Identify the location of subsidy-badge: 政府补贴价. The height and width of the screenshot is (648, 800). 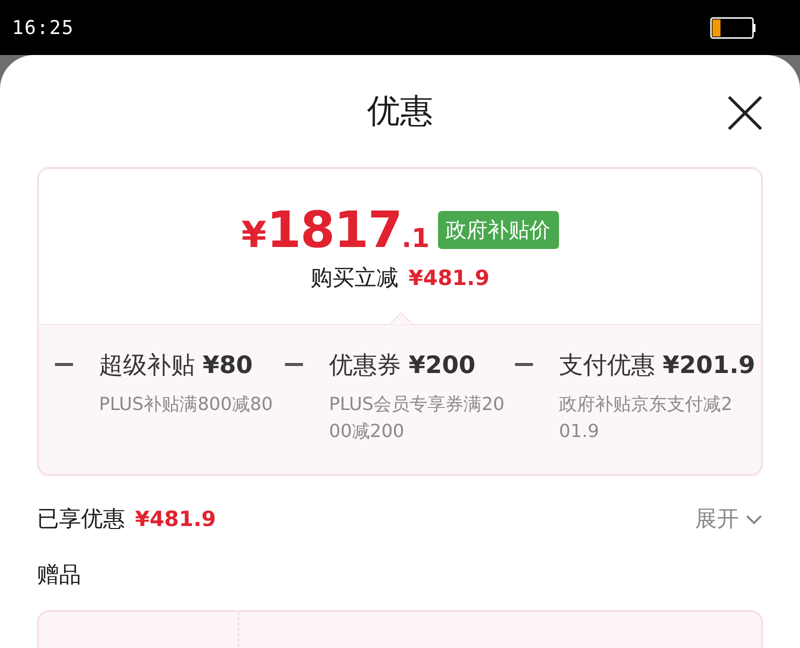
(498, 229).